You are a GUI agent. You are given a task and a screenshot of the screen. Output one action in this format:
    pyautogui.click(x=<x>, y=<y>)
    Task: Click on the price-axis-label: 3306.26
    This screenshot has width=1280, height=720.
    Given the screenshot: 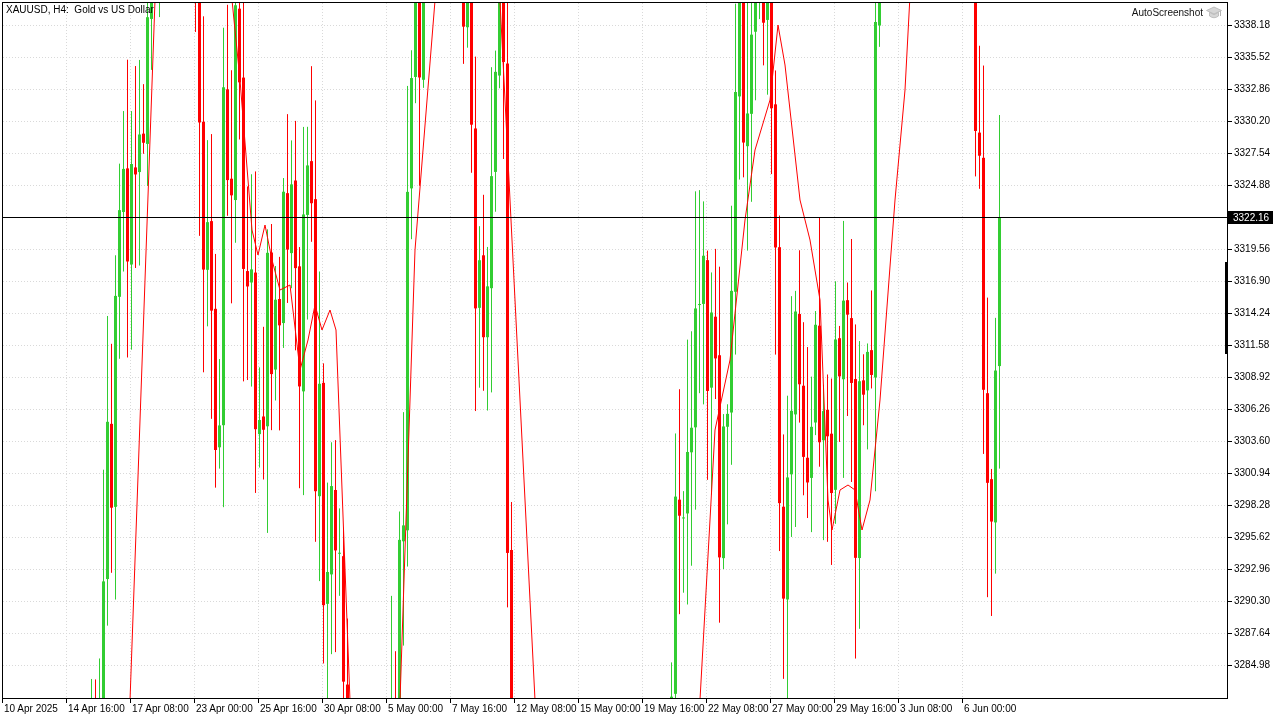 What is the action you would take?
    pyautogui.click(x=1252, y=409)
    